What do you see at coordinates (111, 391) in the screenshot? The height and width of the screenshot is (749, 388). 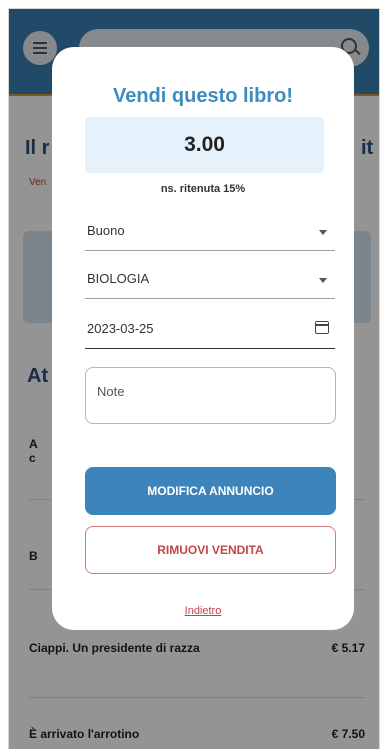 I see `notes-placeholder: Note` at bounding box center [111, 391].